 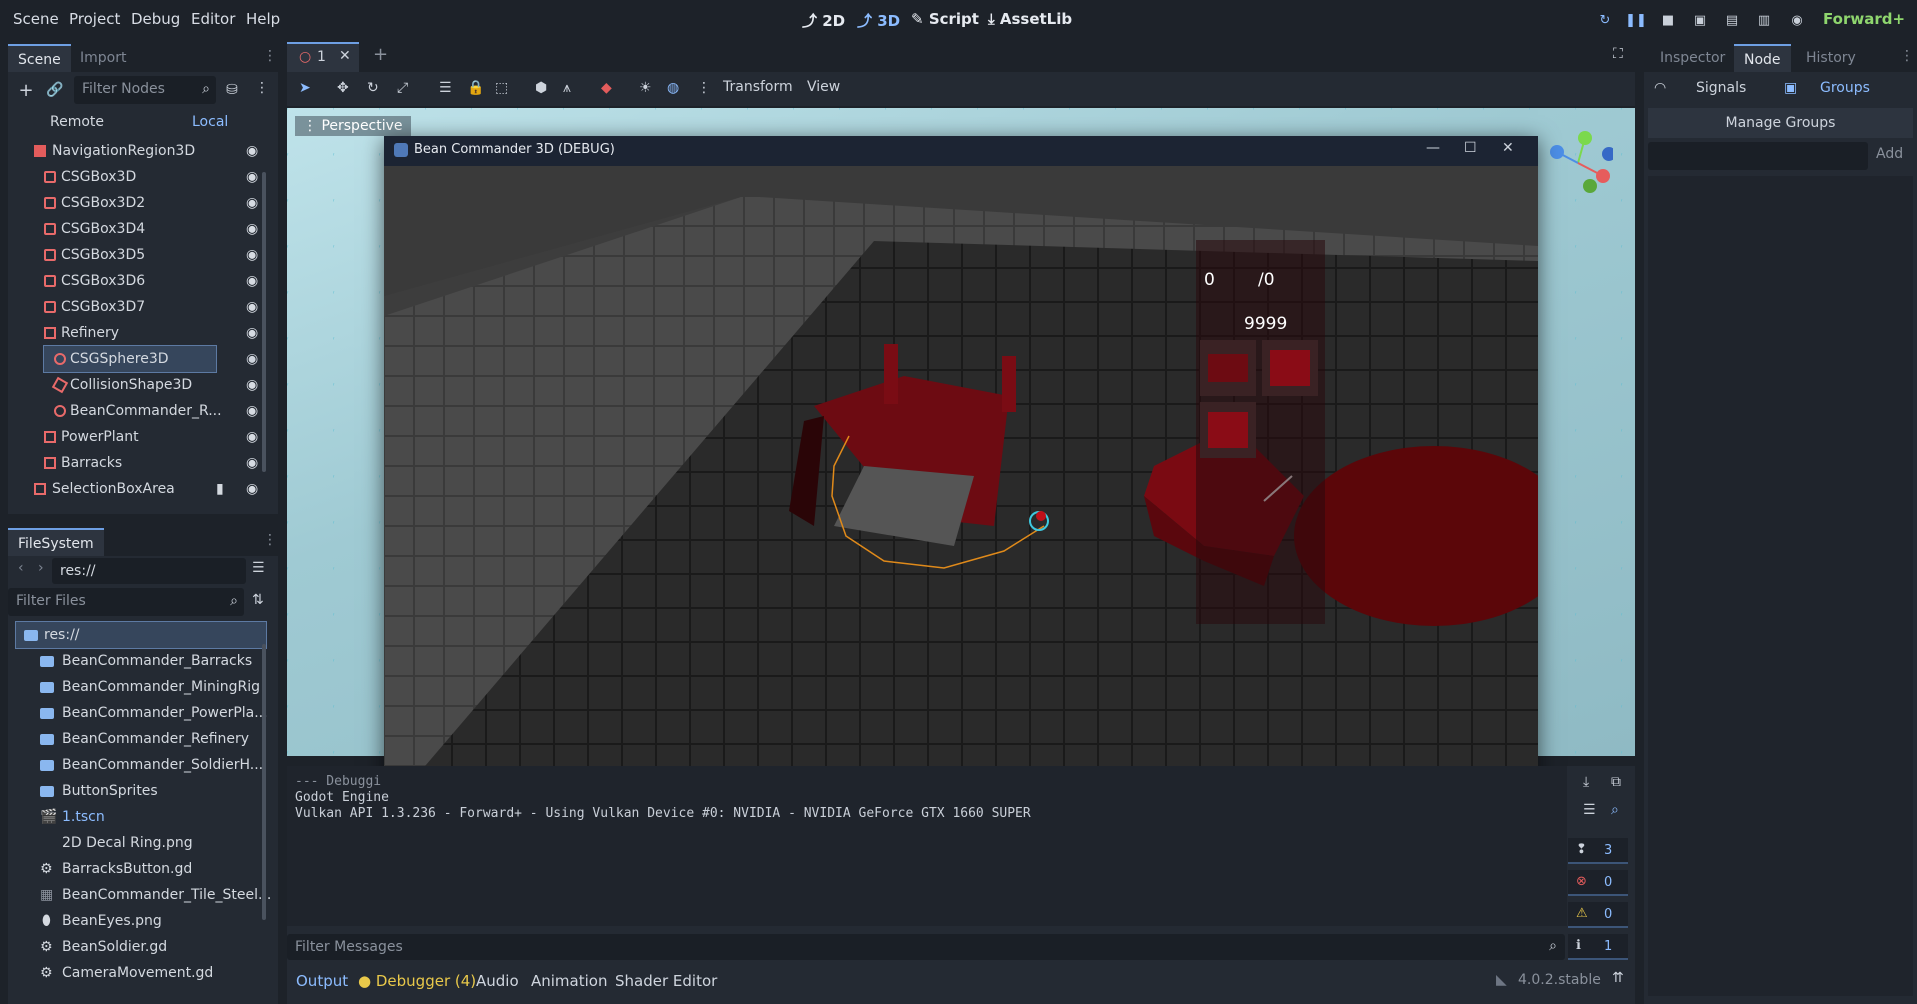 What do you see at coordinates (673, 88) in the screenshot?
I see `environment-icon: ◍` at bounding box center [673, 88].